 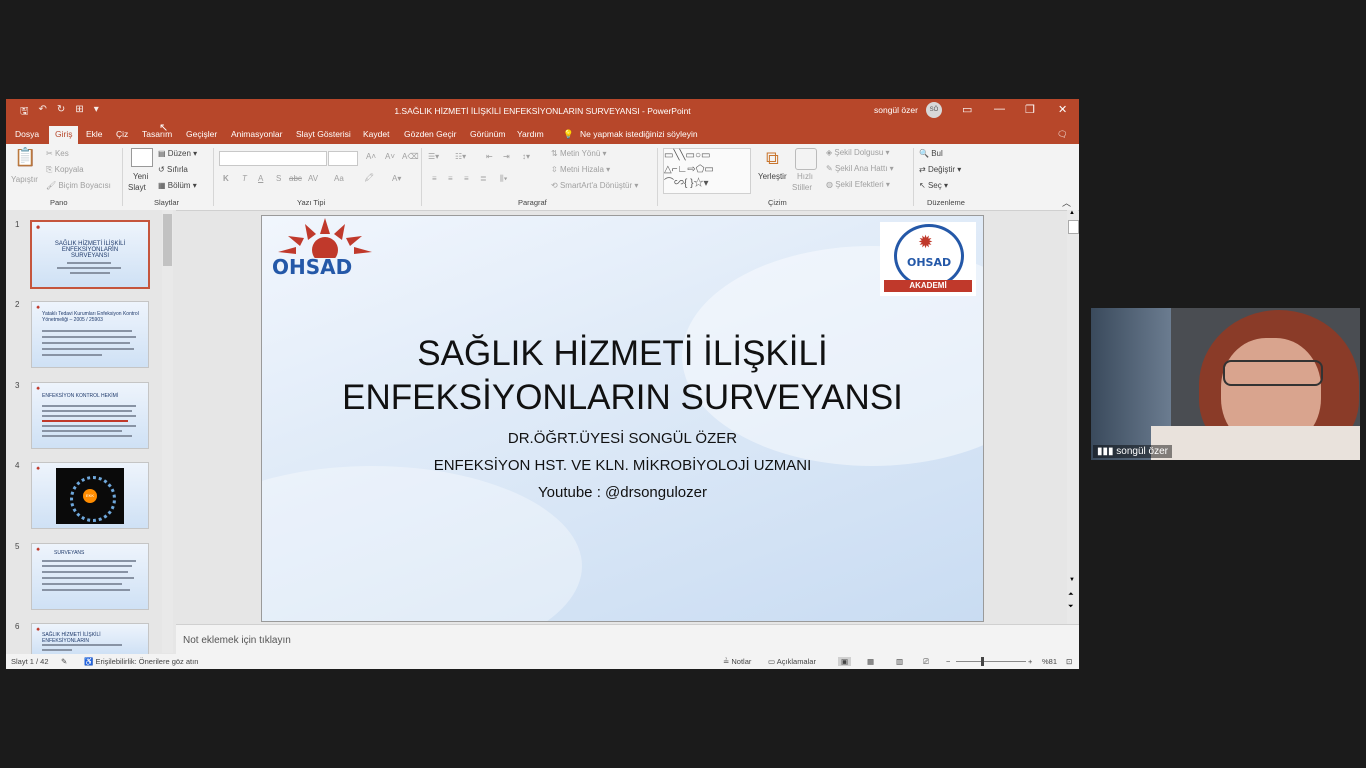 What do you see at coordinates (999, 109) in the screenshot?
I see `minimize-button: —` at bounding box center [999, 109].